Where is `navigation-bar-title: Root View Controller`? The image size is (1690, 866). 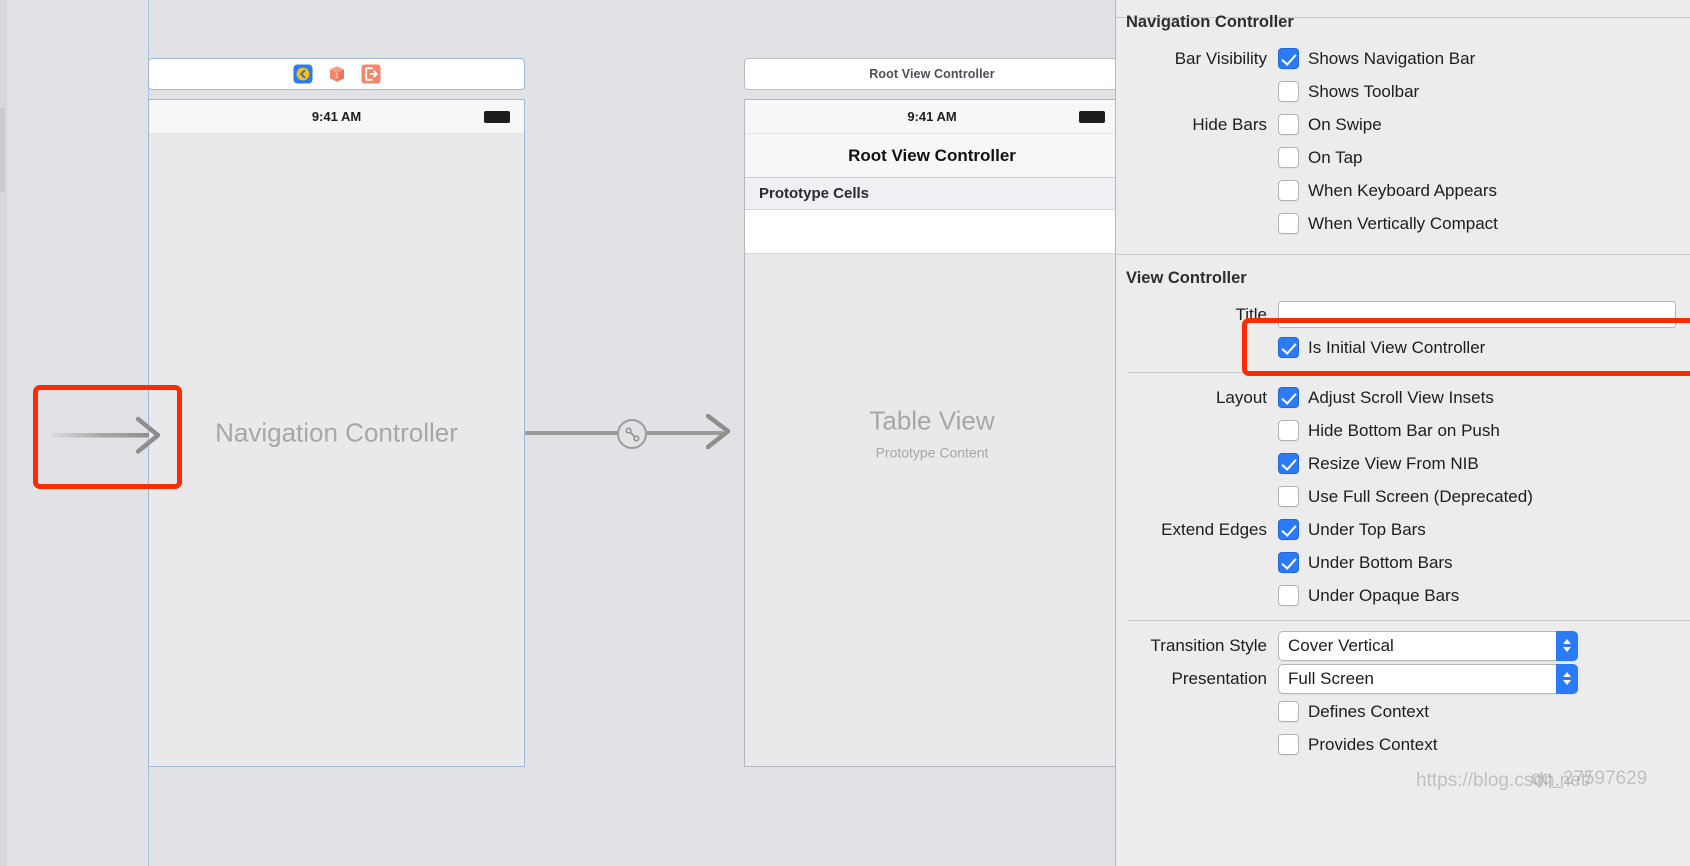
navigation-bar-title: Root View Controller is located at coordinates (932, 155).